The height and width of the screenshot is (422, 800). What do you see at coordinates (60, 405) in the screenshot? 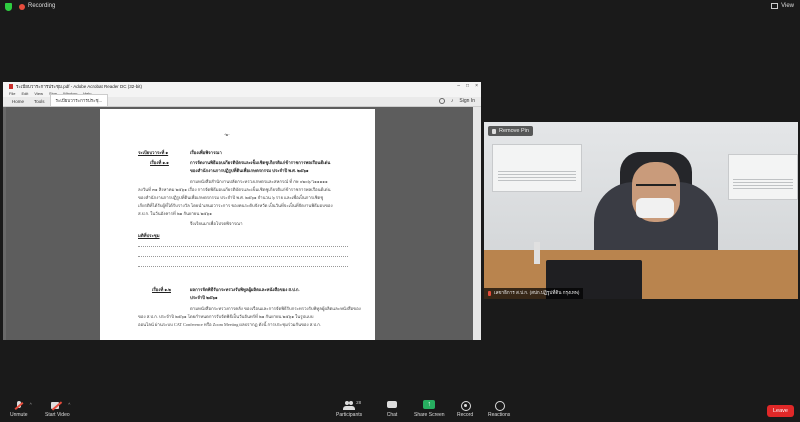
I see `video-off-icon: ^` at bounding box center [60, 405].